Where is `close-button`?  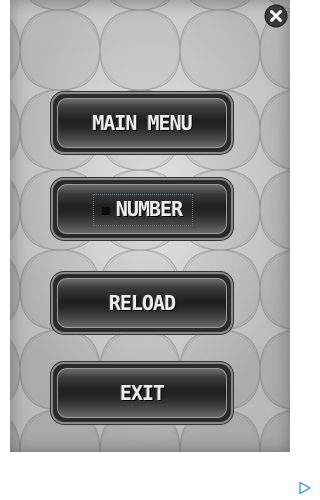 close-button is located at coordinates (276, 16).